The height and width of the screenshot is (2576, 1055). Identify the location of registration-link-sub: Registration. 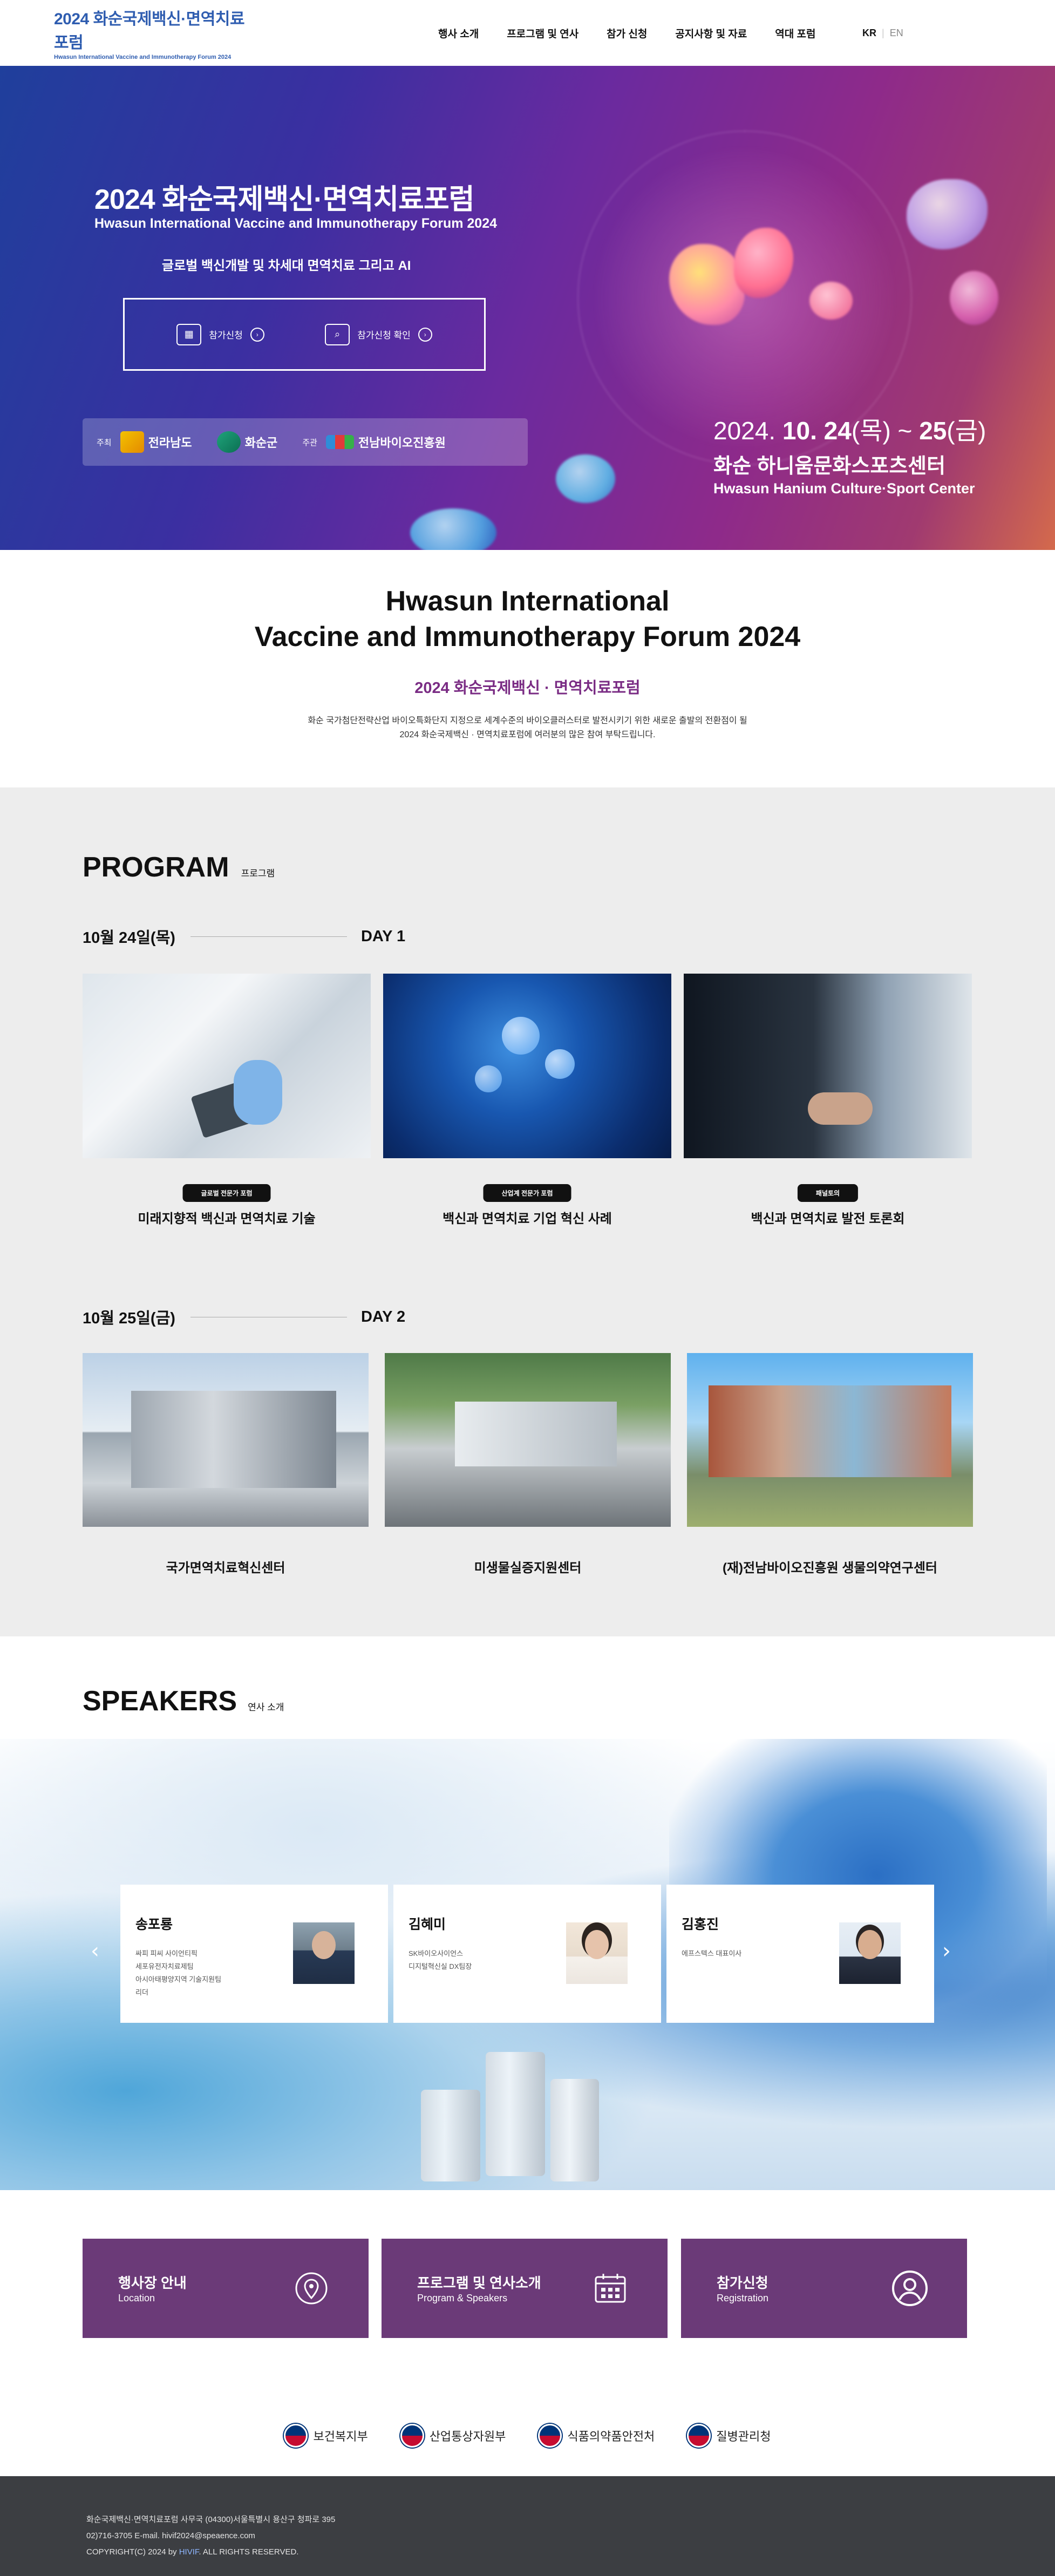
(743, 2298).